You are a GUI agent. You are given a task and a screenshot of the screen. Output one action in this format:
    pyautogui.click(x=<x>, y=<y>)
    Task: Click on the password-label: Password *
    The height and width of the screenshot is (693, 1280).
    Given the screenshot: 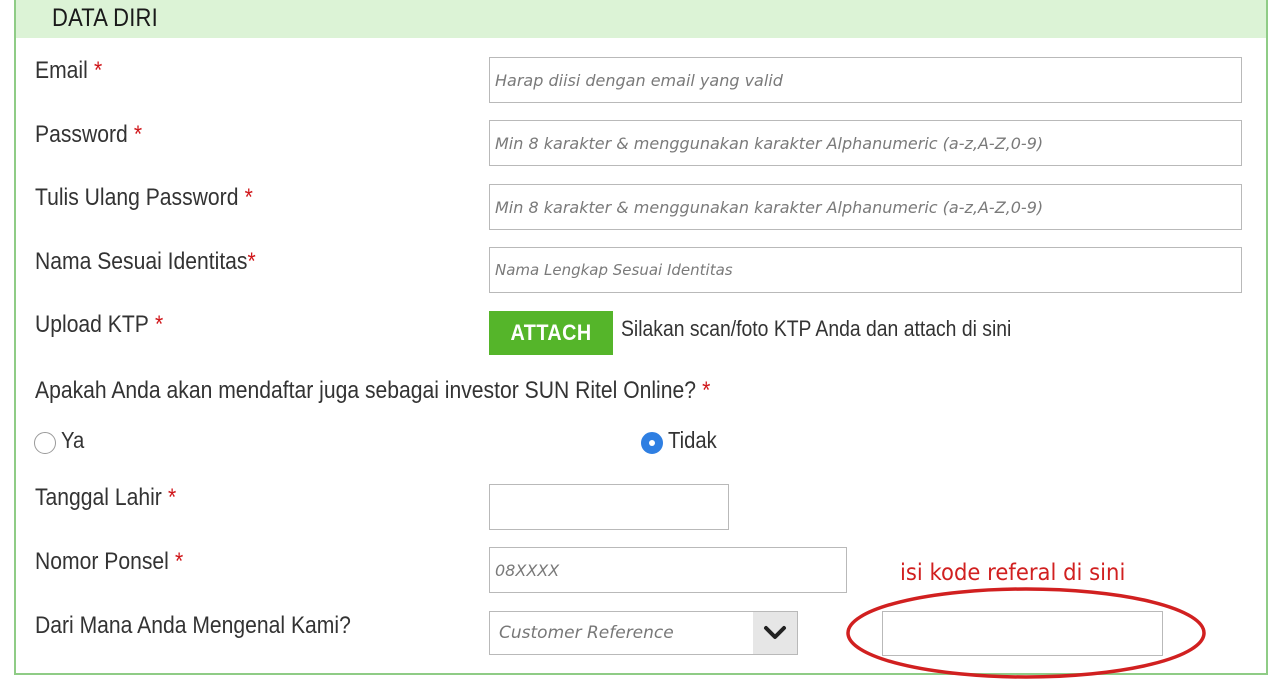 What is the action you would take?
    pyautogui.click(x=89, y=134)
    